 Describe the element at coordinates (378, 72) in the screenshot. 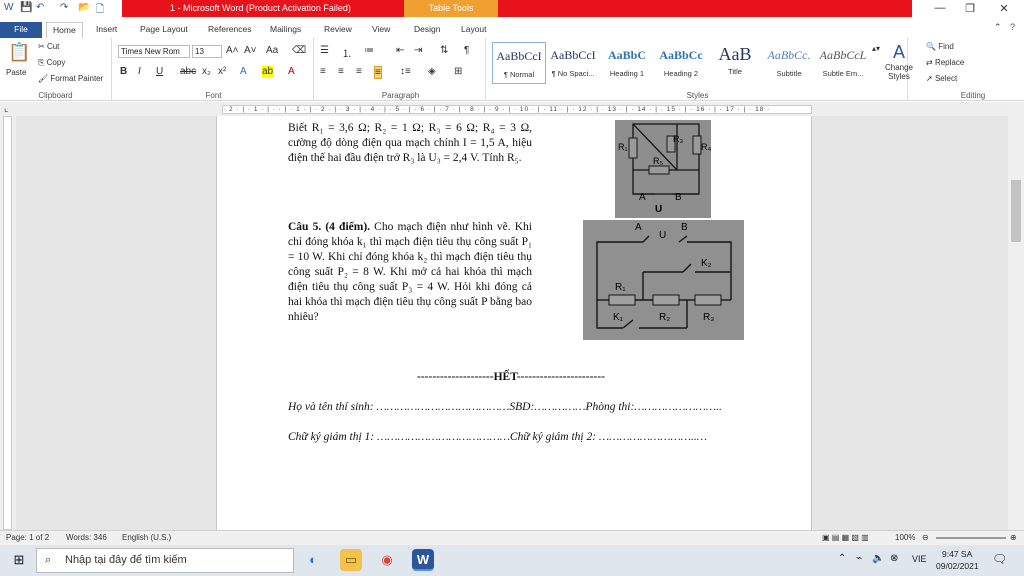

I see `justify-icon: ≡` at that location.